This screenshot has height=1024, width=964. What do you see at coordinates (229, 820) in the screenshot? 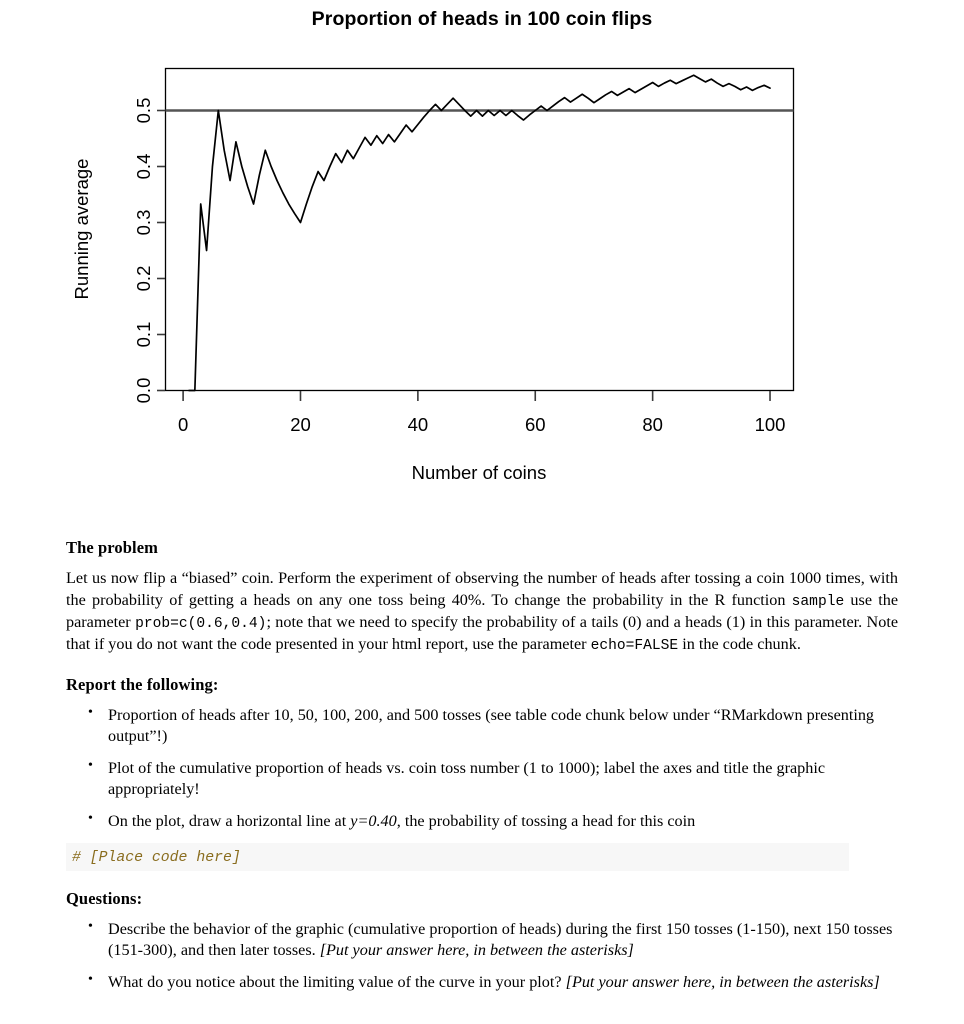
I see `report-item3-part1: On the plot, draw a horizontal line at` at bounding box center [229, 820].